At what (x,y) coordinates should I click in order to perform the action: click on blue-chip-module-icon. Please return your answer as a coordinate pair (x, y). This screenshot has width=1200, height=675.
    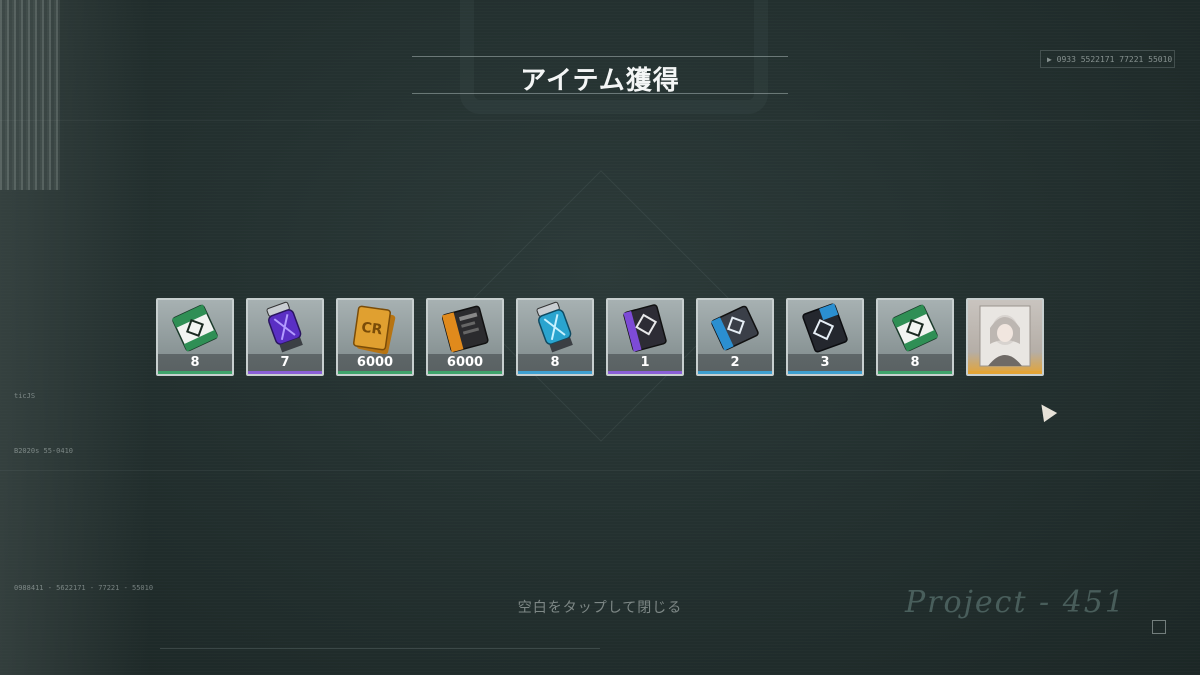
    Looking at the image, I should click on (735, 327).